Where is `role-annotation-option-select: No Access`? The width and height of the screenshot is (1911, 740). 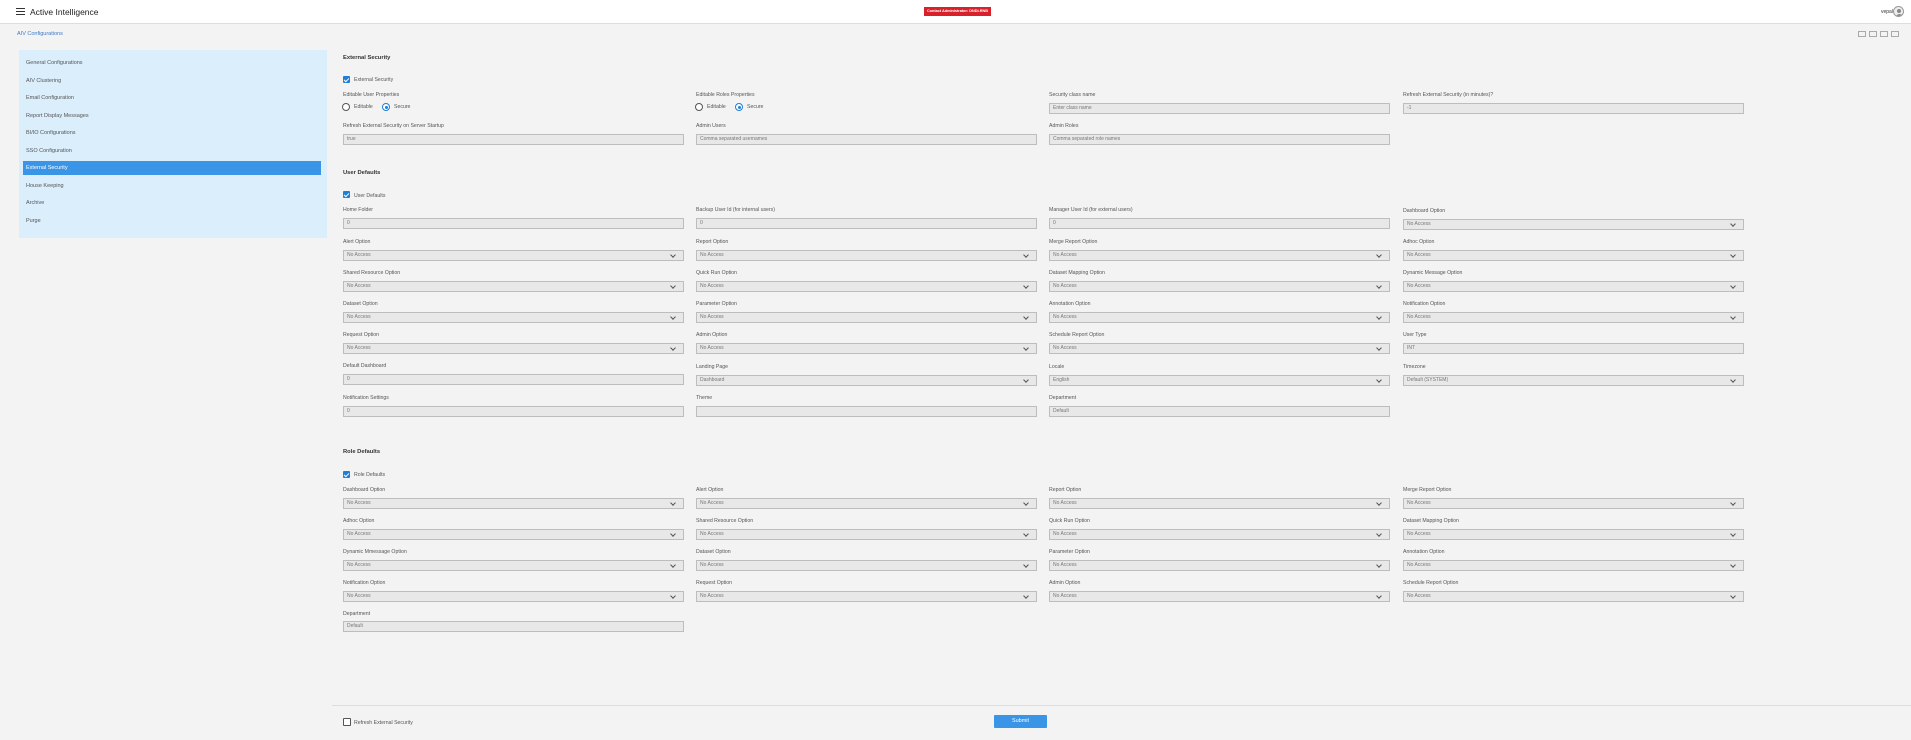
role-annotation-option-select: No Access is located at coordinates (1573, 565).